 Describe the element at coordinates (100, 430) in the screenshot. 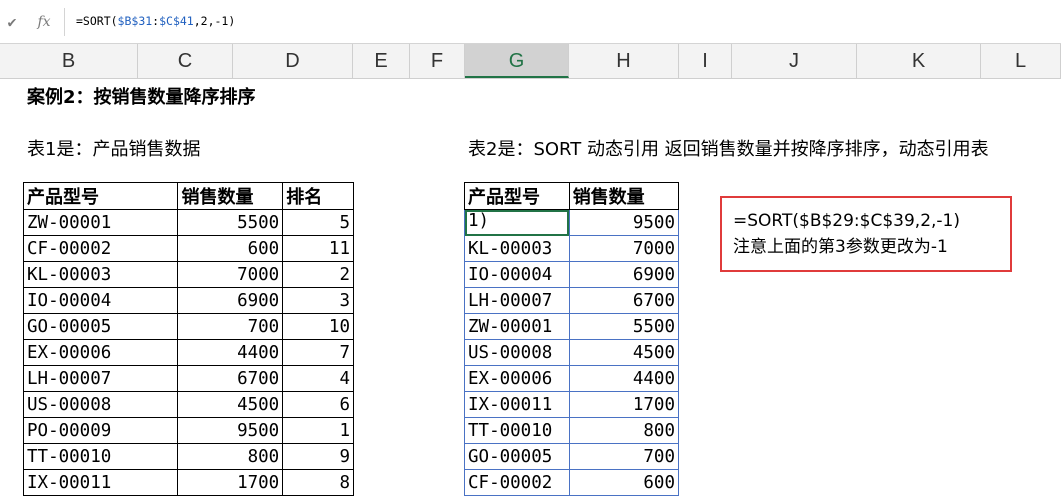

I see `table1-cell: PO-00009` at that location.